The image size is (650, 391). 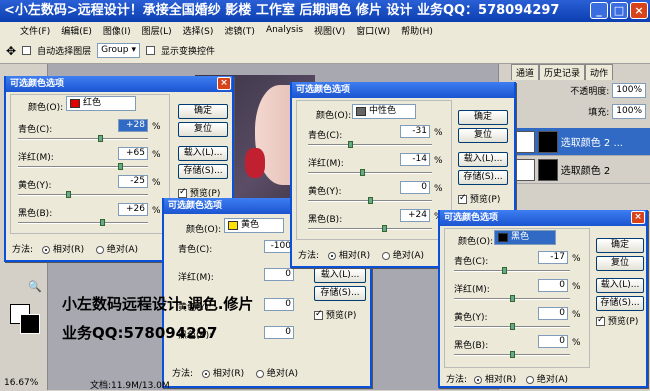 I want to click on black-input: +24, so click(x=415, y=215).